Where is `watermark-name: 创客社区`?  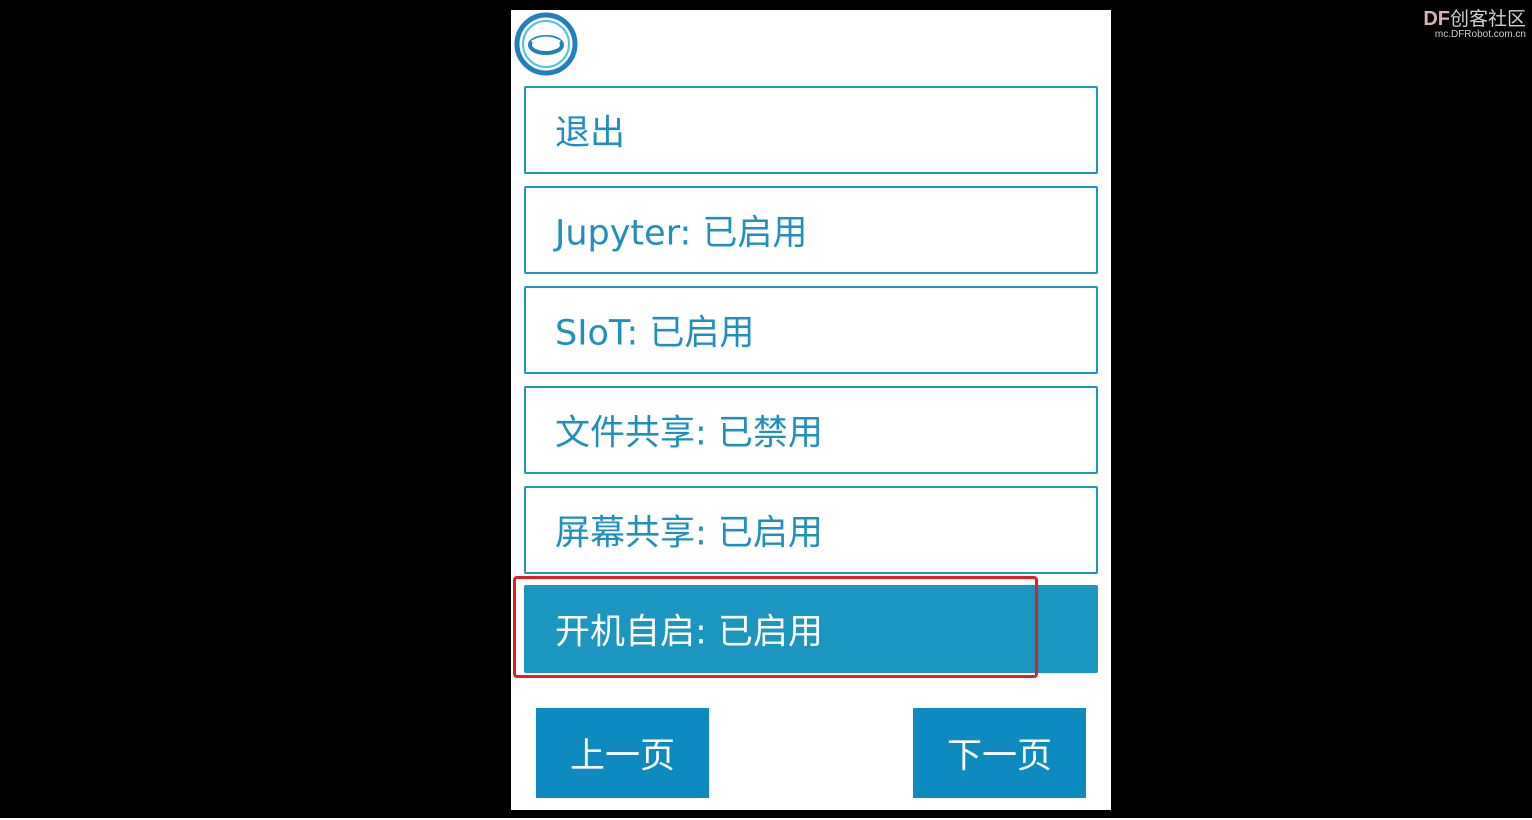
watermark-name: 创客社区 is located at coordinates (1487, 19).